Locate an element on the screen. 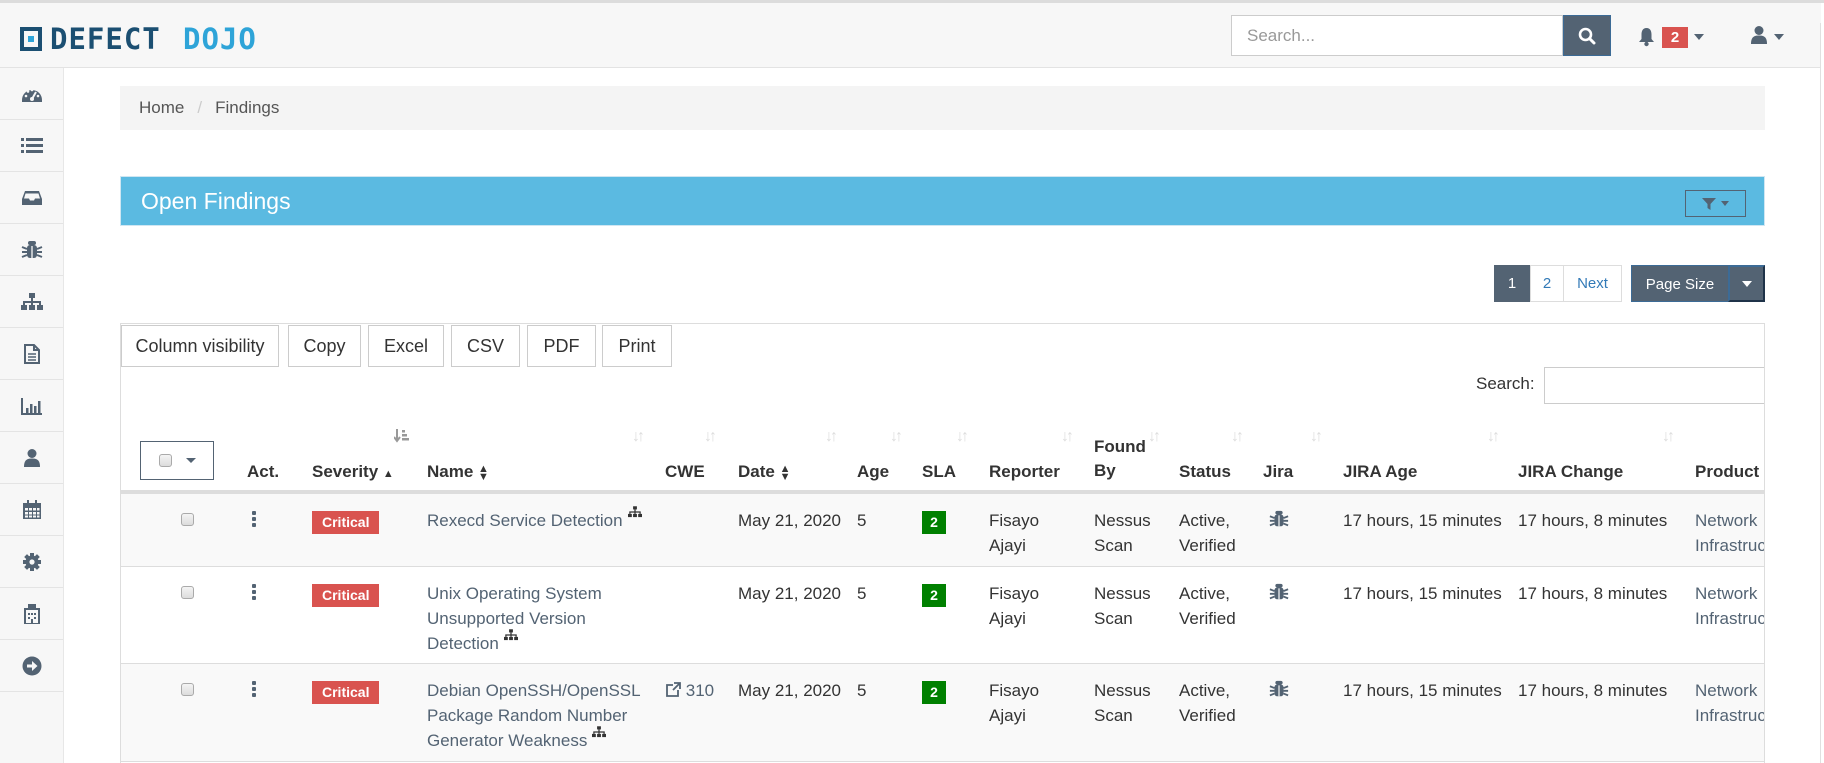  sidebar-item-findings is located at coordinates (31, 250).